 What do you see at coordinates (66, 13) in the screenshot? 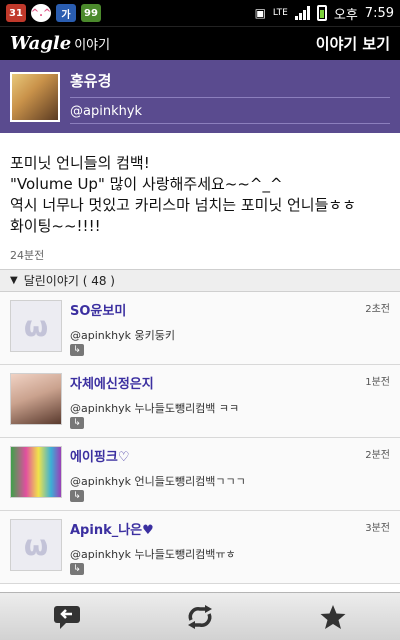
I see `keyboard-icon: 가` at bounding box center [66, 13].